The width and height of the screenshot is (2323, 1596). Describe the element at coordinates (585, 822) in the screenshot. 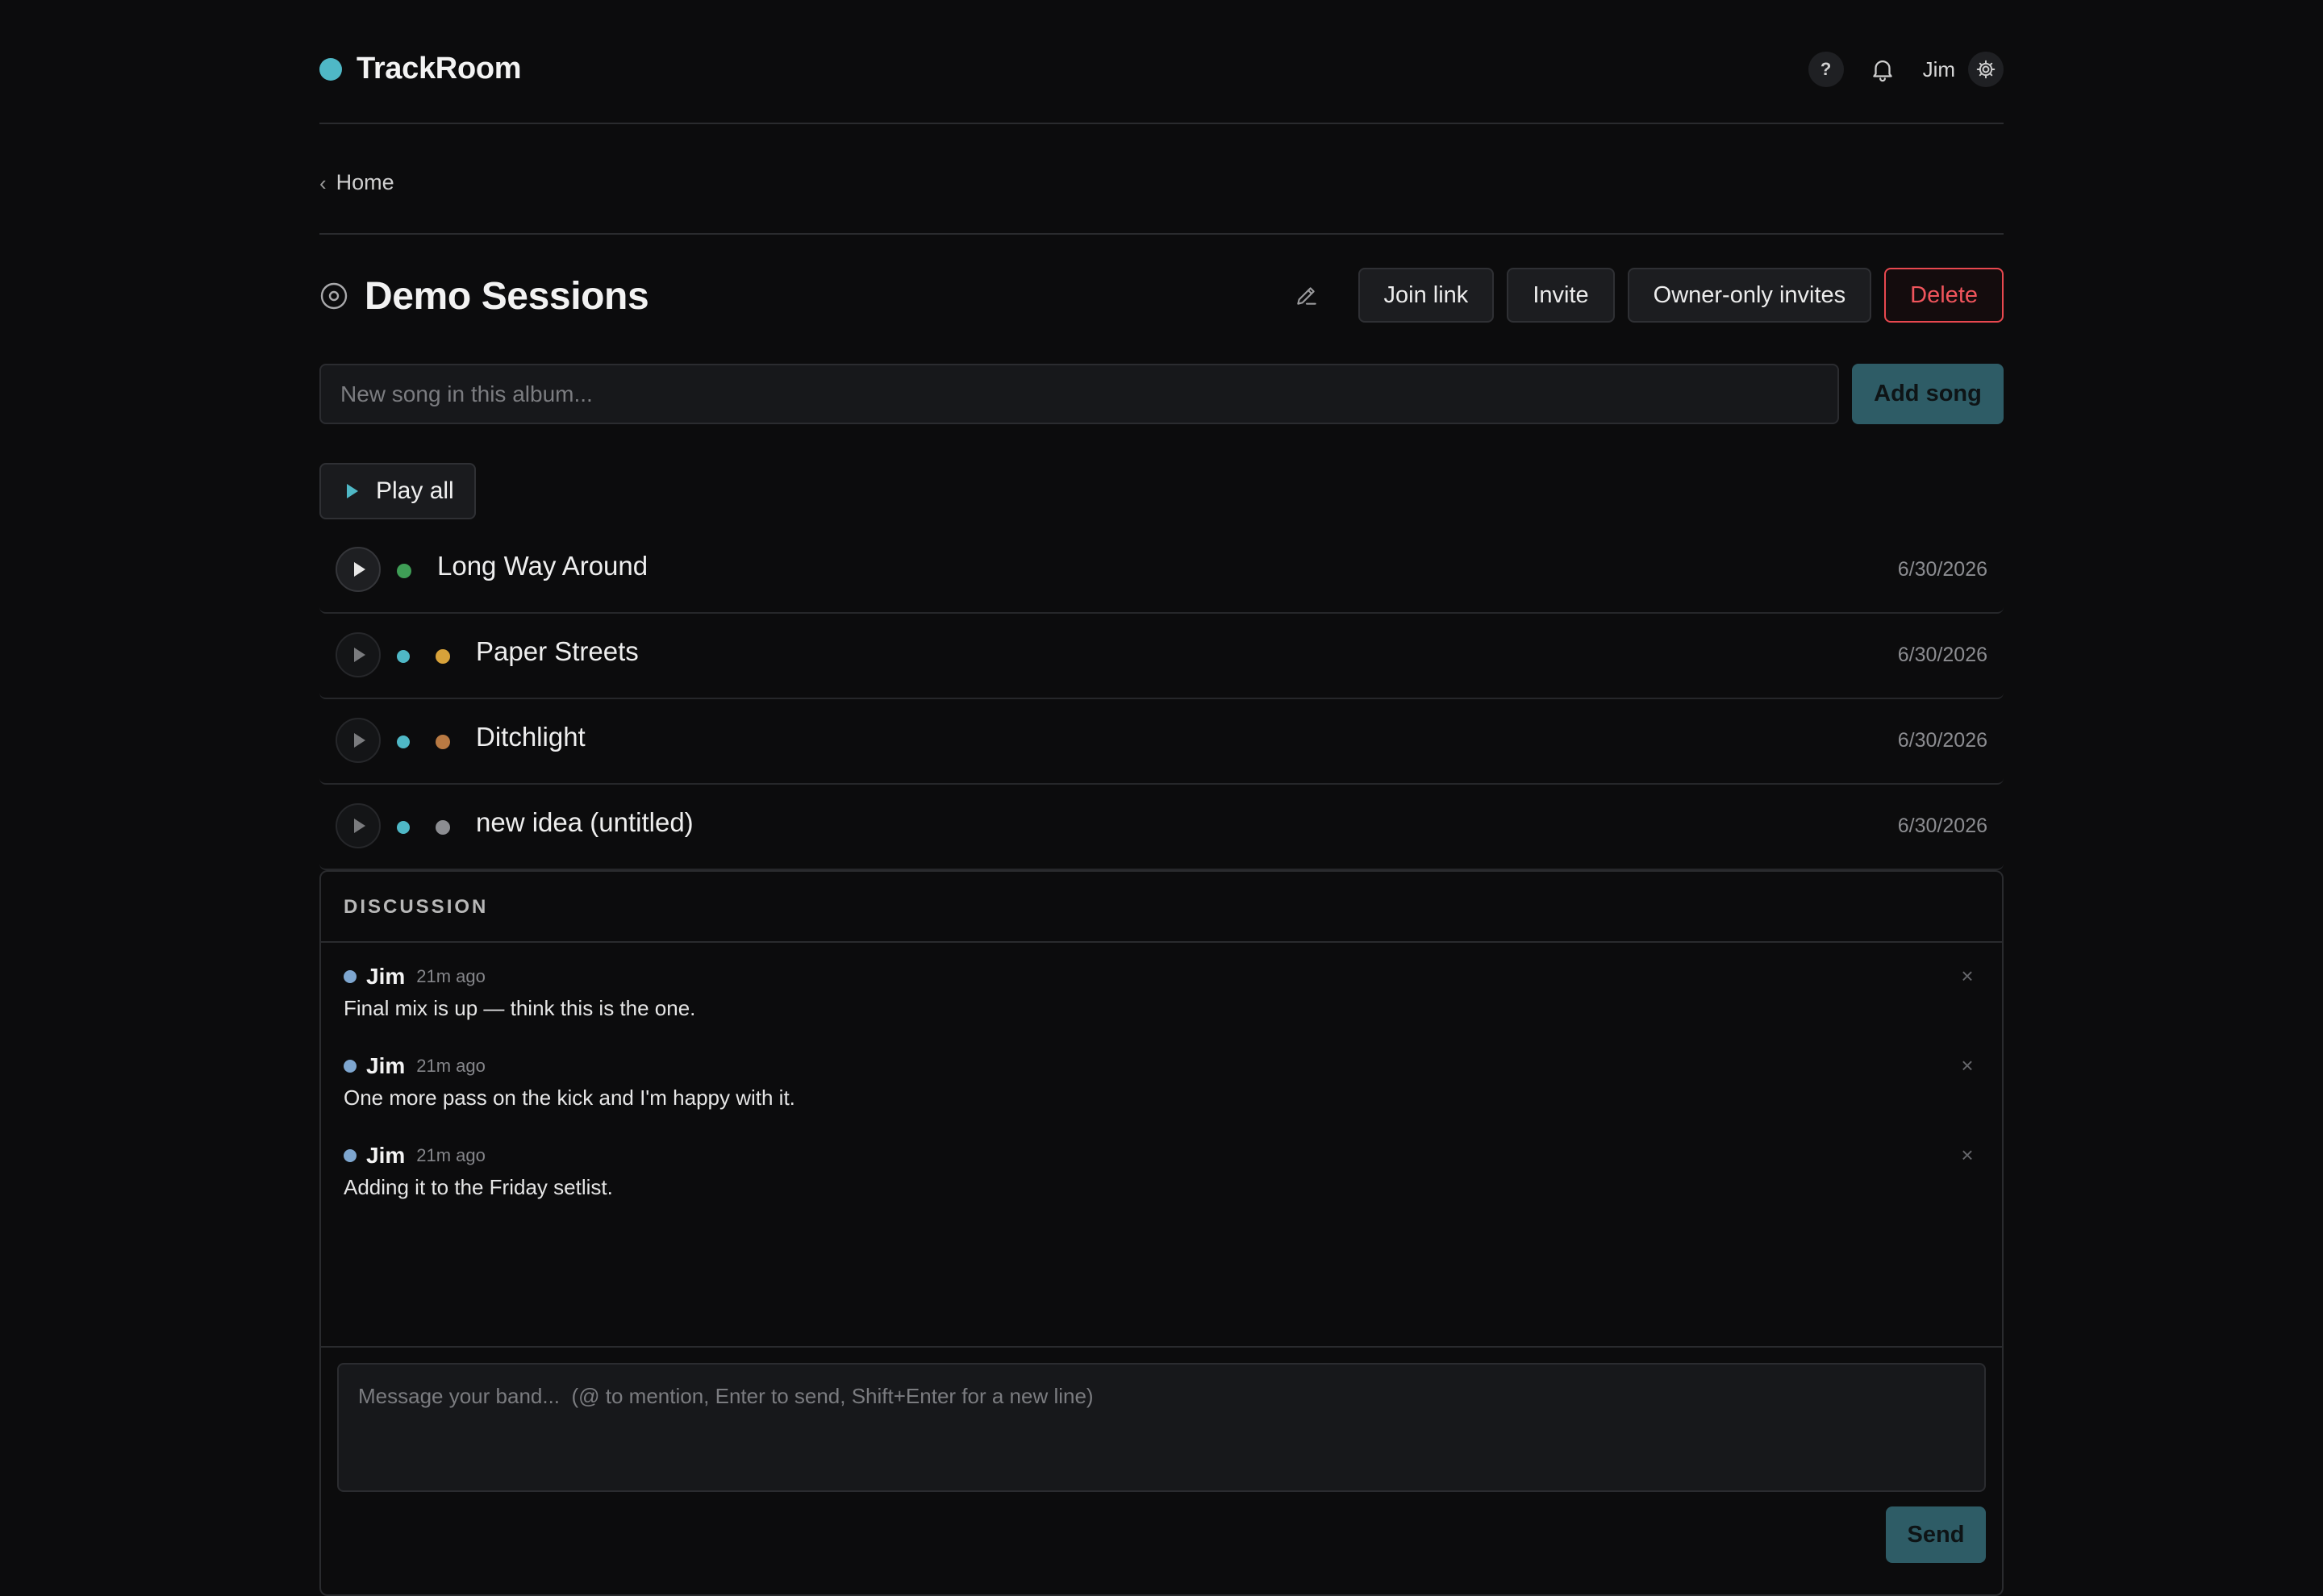

I see `song-title: new idea (untitled)` at that location.